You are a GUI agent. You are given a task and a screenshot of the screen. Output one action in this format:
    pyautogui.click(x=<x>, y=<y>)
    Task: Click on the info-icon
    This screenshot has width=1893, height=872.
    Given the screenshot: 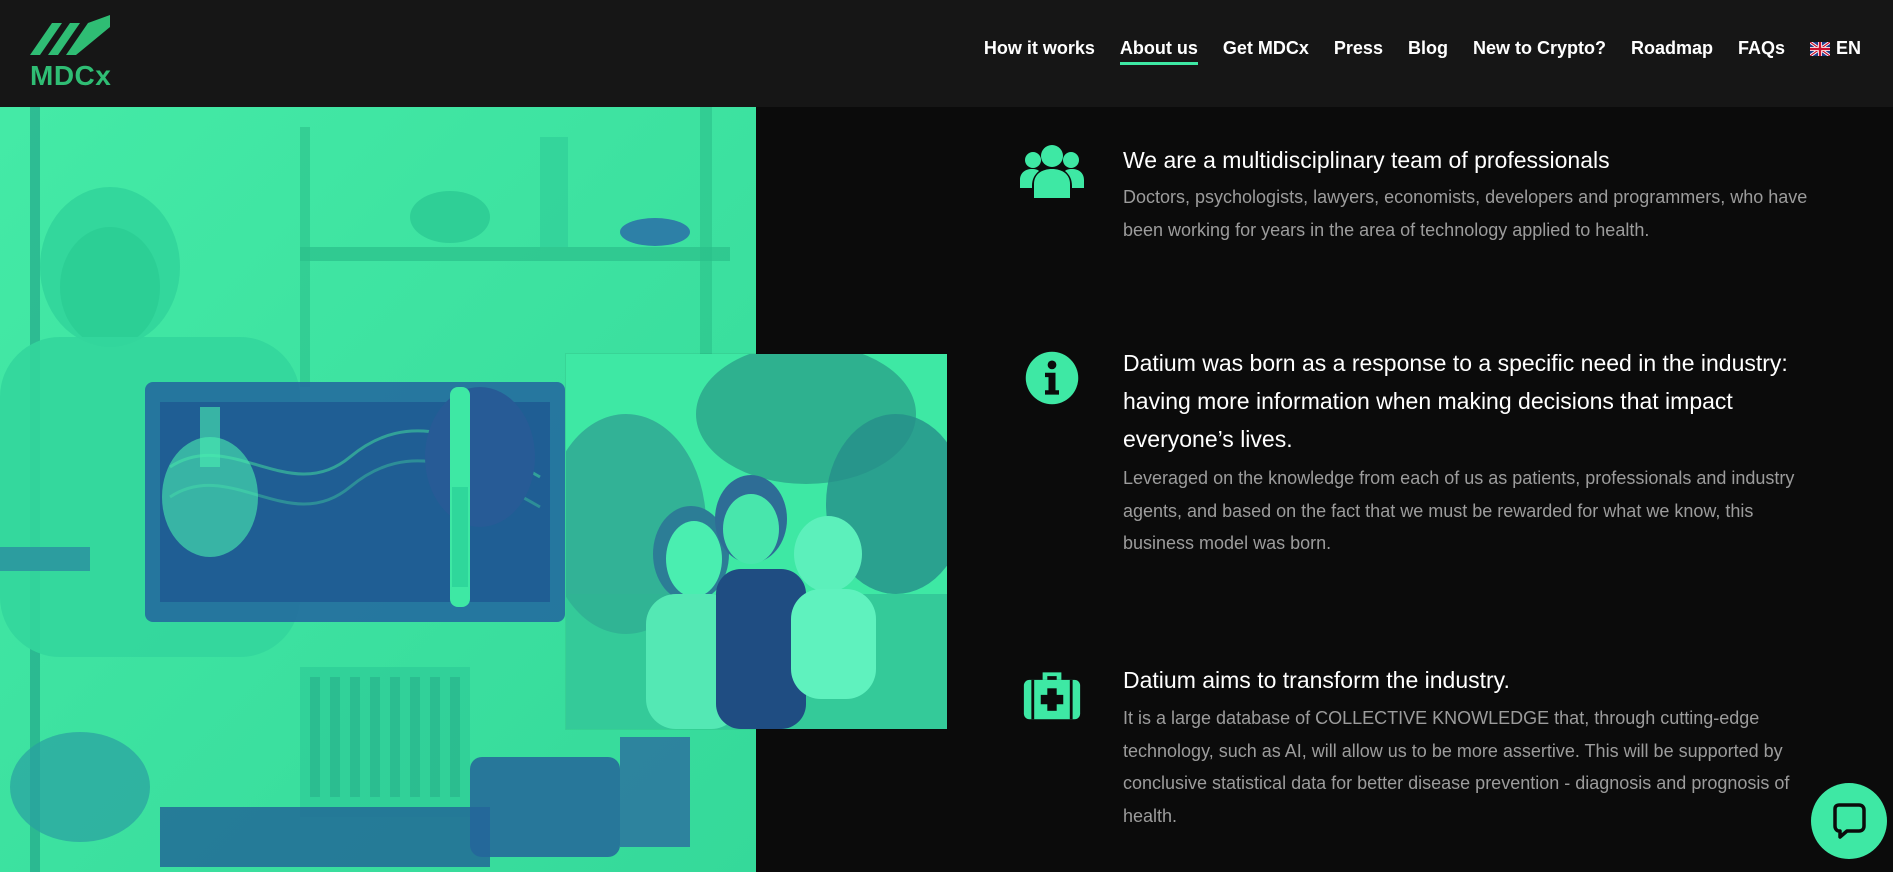 What is the action you would take?
    pyautogui.click(x=1052, y=378)
    